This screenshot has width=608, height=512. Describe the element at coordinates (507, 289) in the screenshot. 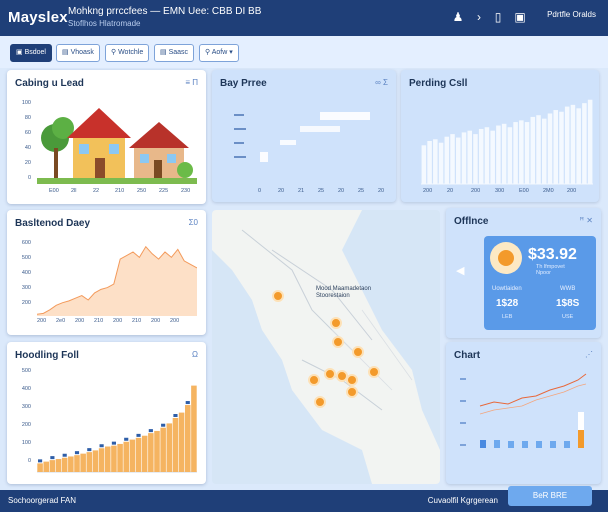

I see `stat-label-left: Uowtlaiden` at that location.